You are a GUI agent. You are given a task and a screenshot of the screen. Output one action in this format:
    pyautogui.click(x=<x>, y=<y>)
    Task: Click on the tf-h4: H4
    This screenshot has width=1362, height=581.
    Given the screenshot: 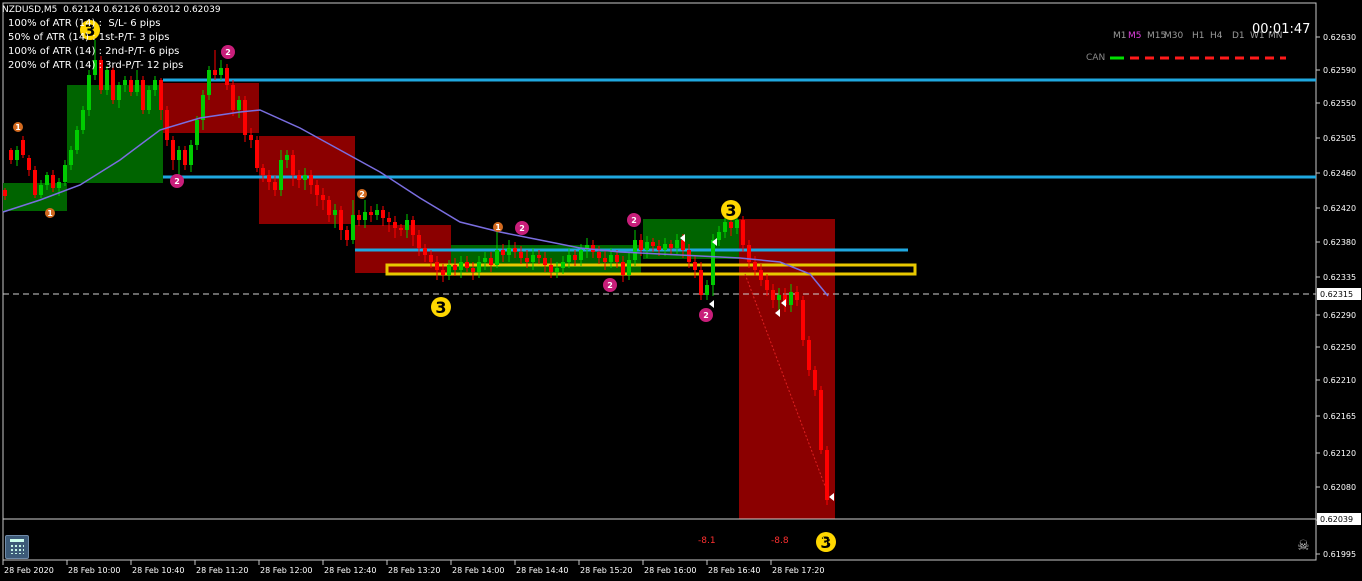 What is the action you would take?
    pyautogui.click(x=1216, y=36)
    